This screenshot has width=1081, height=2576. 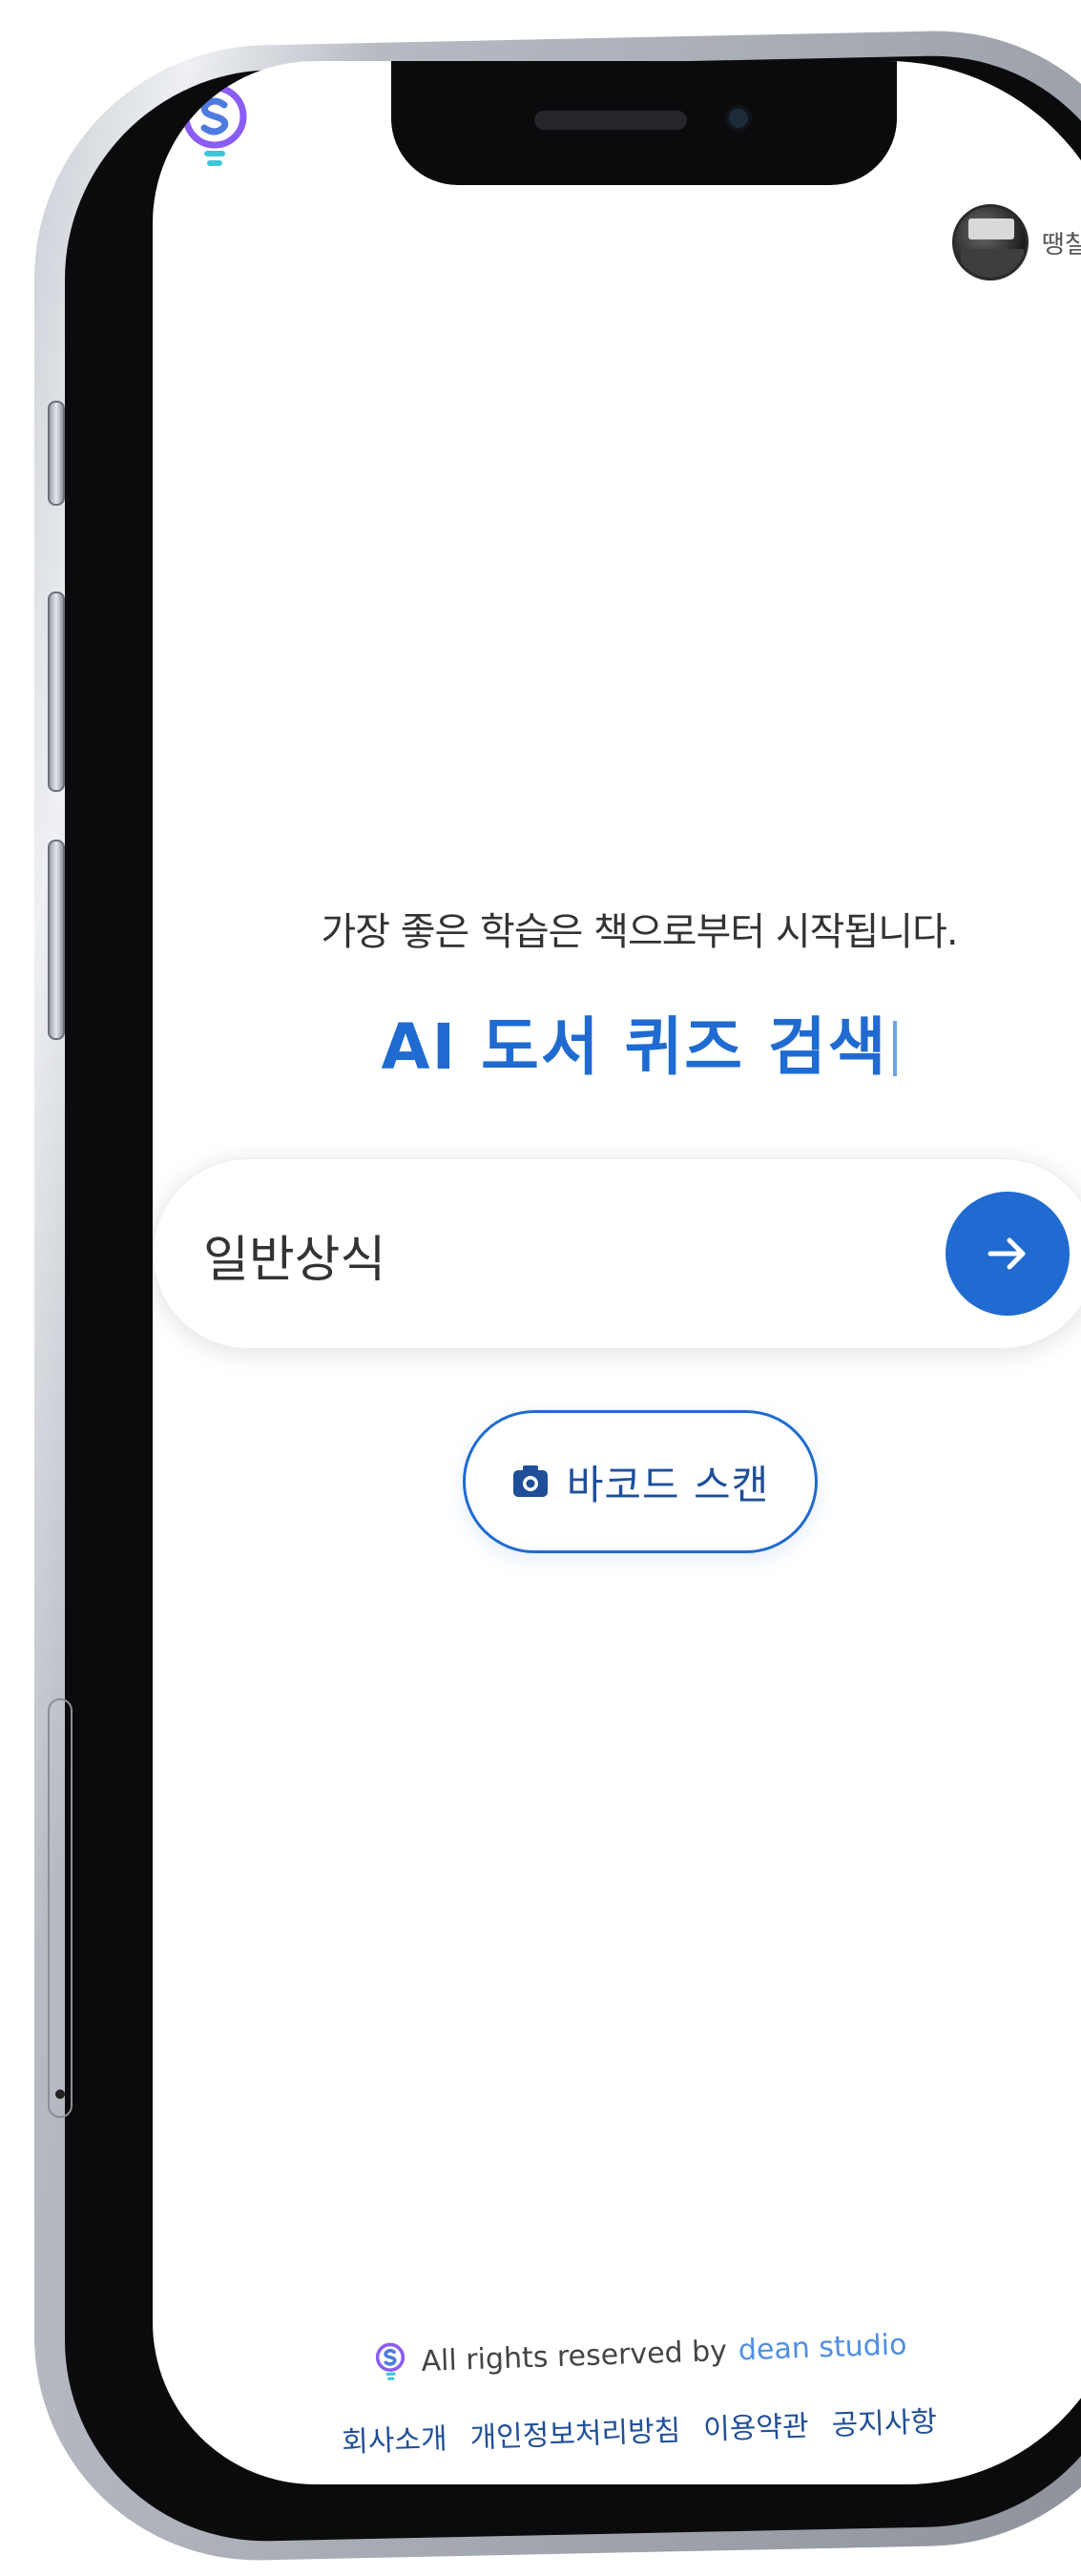 I want to click on arrow-right-icon, so click(x=1006, y=1253).